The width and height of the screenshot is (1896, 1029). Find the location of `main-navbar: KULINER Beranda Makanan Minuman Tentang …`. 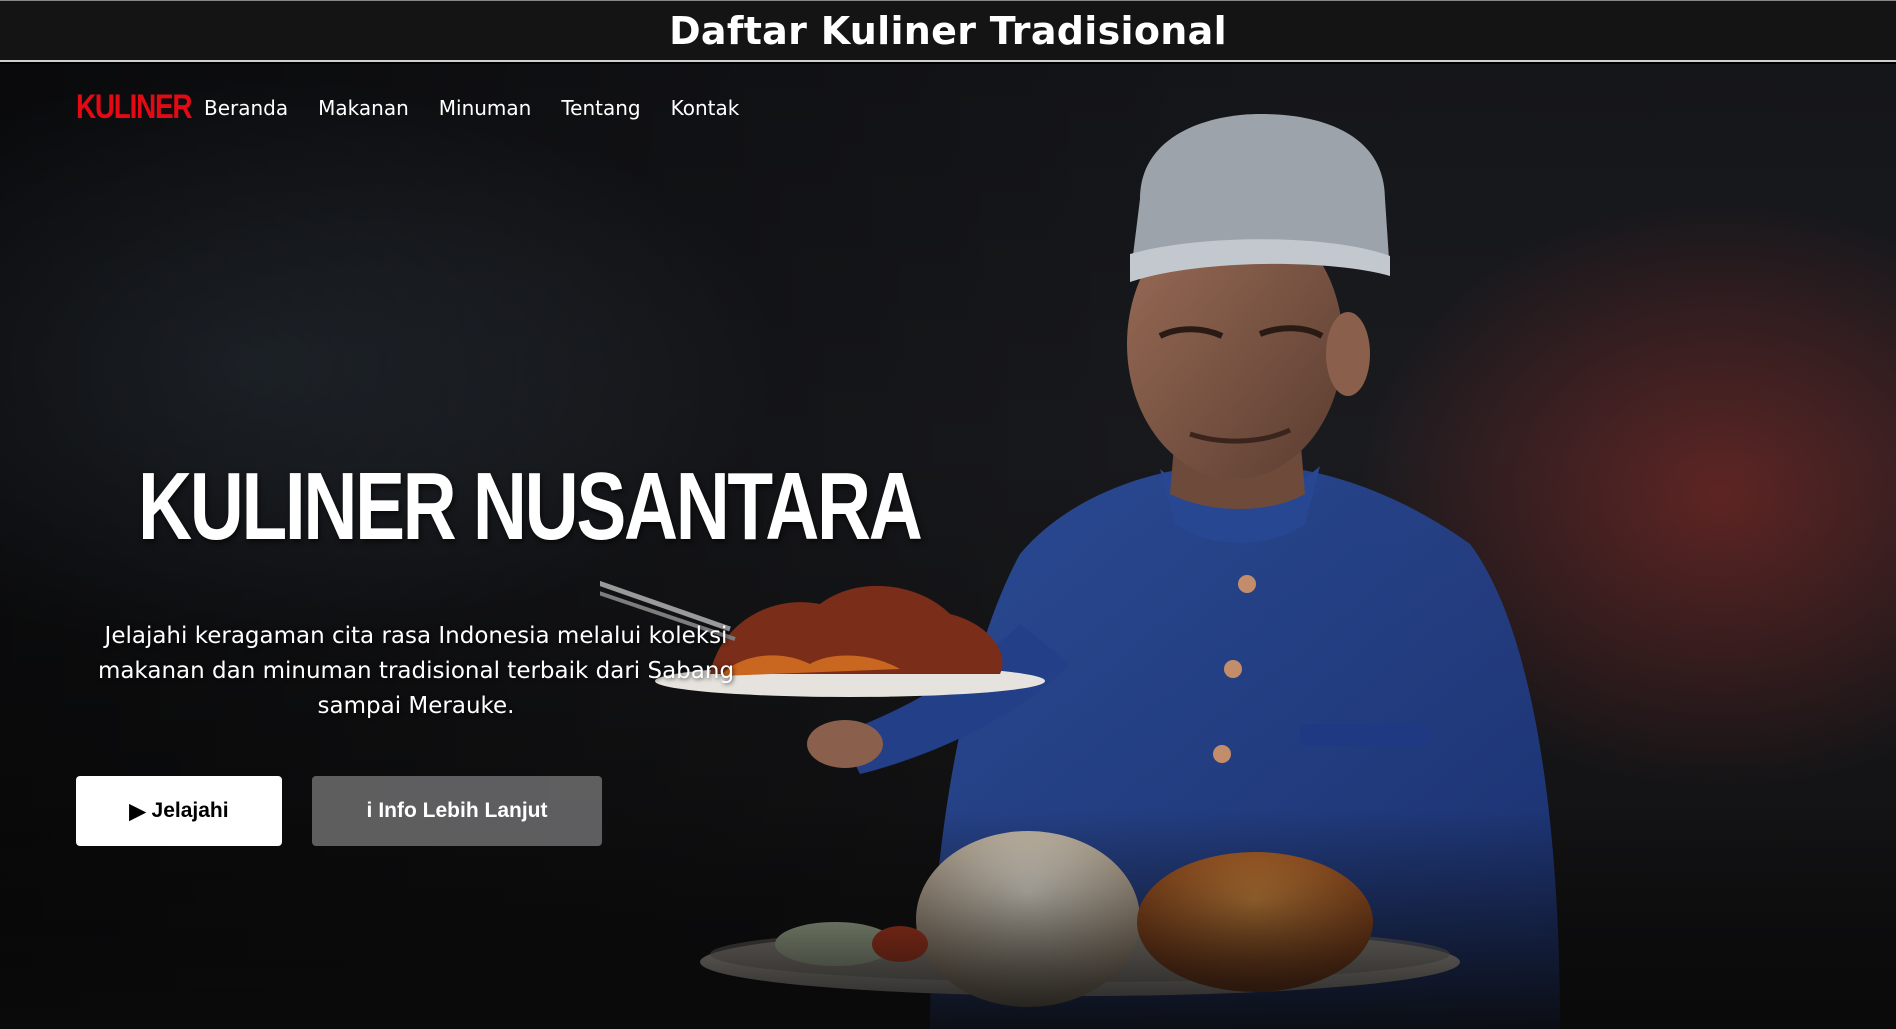

main-navbar: KULINER Beranda Makanan Minuman Tentang … is located at coordinates (407, 107).